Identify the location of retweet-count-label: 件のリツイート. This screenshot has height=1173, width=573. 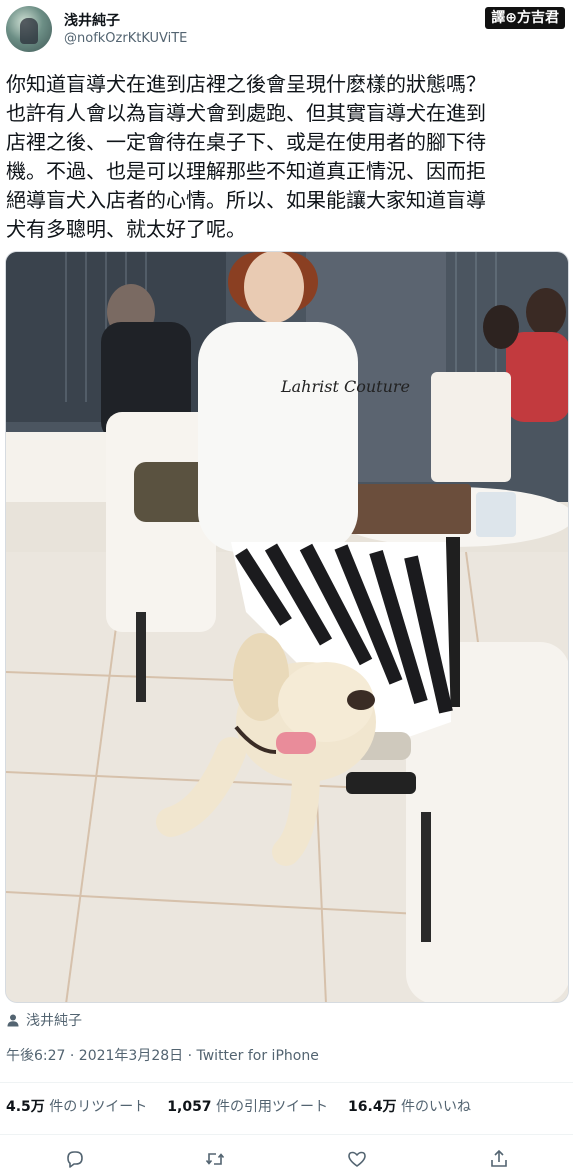
(98, 1107).